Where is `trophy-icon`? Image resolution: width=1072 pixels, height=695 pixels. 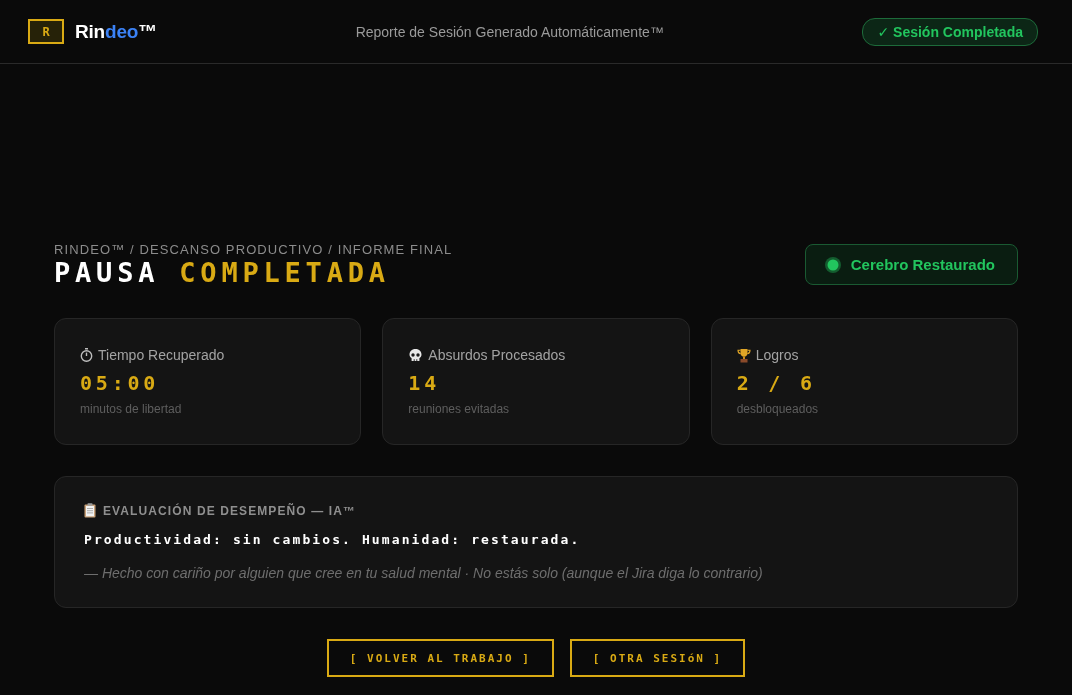 trophy-icon is located at coordinates (743, 355).